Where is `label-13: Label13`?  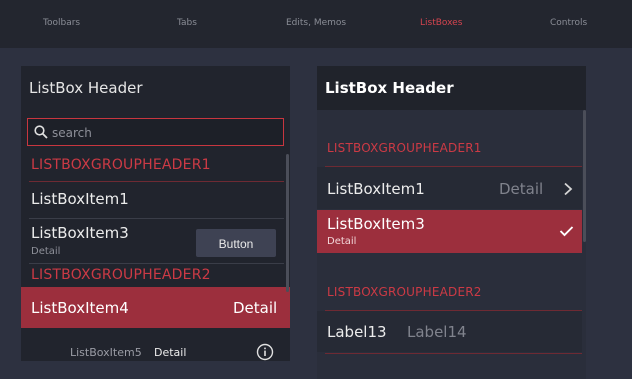 label-13: Label13 is located at coordinates (357, 332).